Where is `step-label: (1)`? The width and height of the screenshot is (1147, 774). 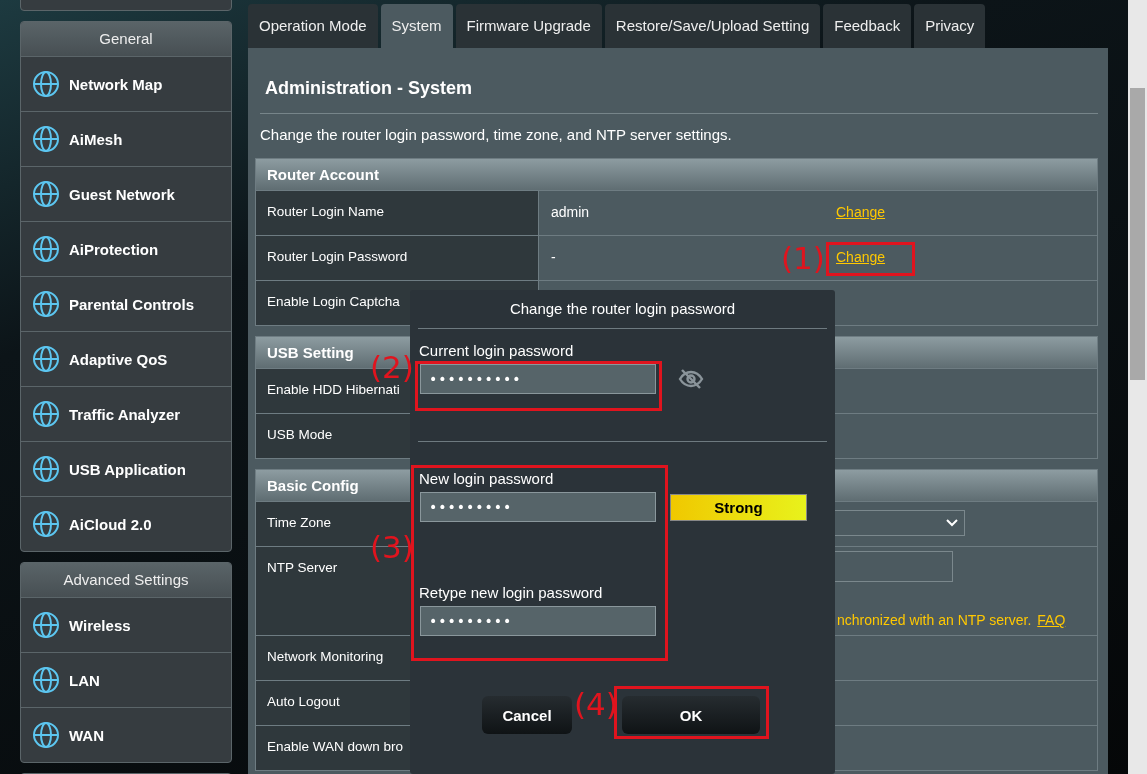
step-label: (1) is located at coordinates (803, 258).